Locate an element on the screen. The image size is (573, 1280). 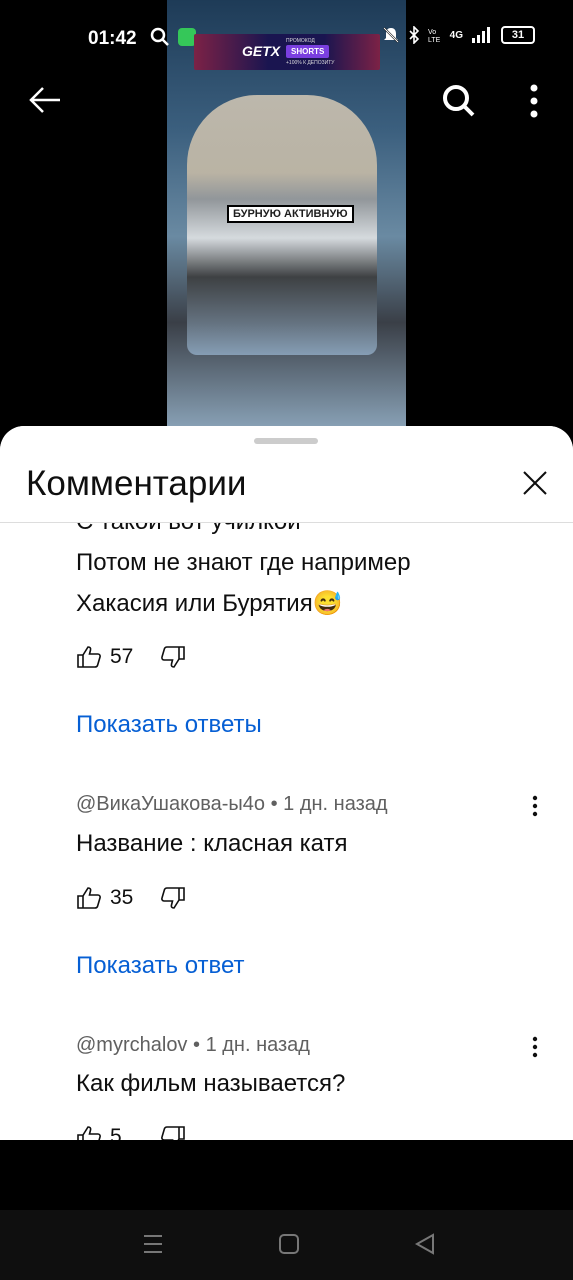
network-type: 4G is located at coordinates (456, 35).